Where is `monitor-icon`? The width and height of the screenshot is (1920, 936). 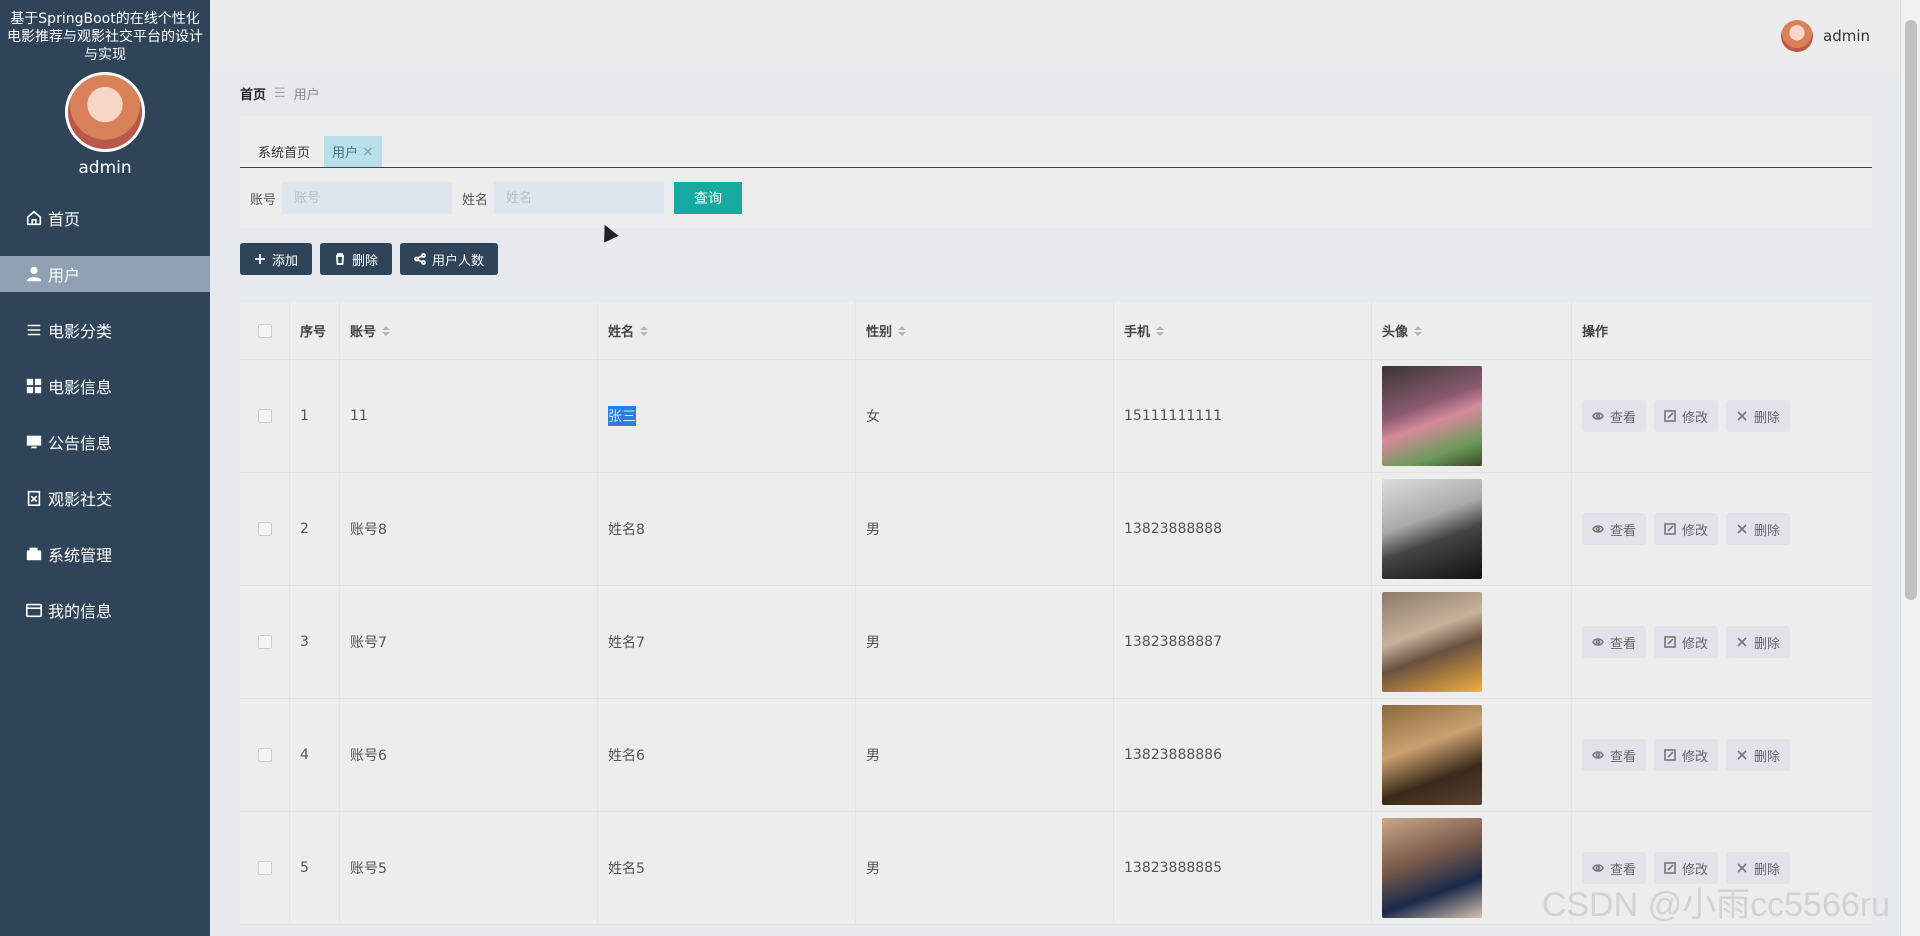 monitor-icon is located at coordinates (34, 442).